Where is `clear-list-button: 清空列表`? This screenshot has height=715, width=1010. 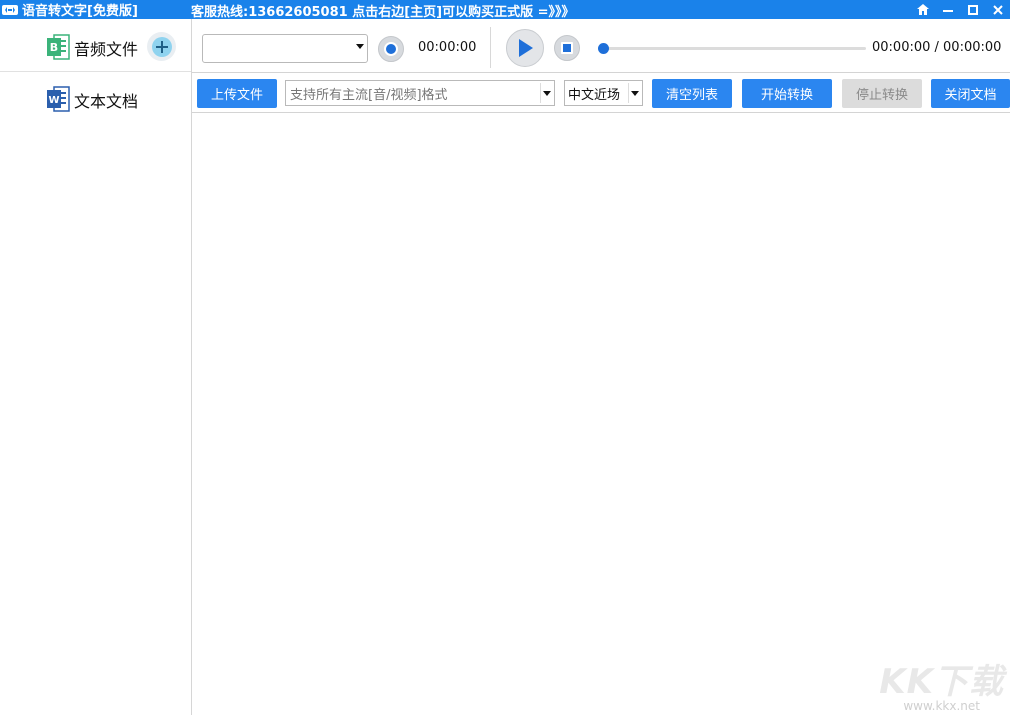 clear-list-button: 清空列表 is located at coordinates (692, 93).